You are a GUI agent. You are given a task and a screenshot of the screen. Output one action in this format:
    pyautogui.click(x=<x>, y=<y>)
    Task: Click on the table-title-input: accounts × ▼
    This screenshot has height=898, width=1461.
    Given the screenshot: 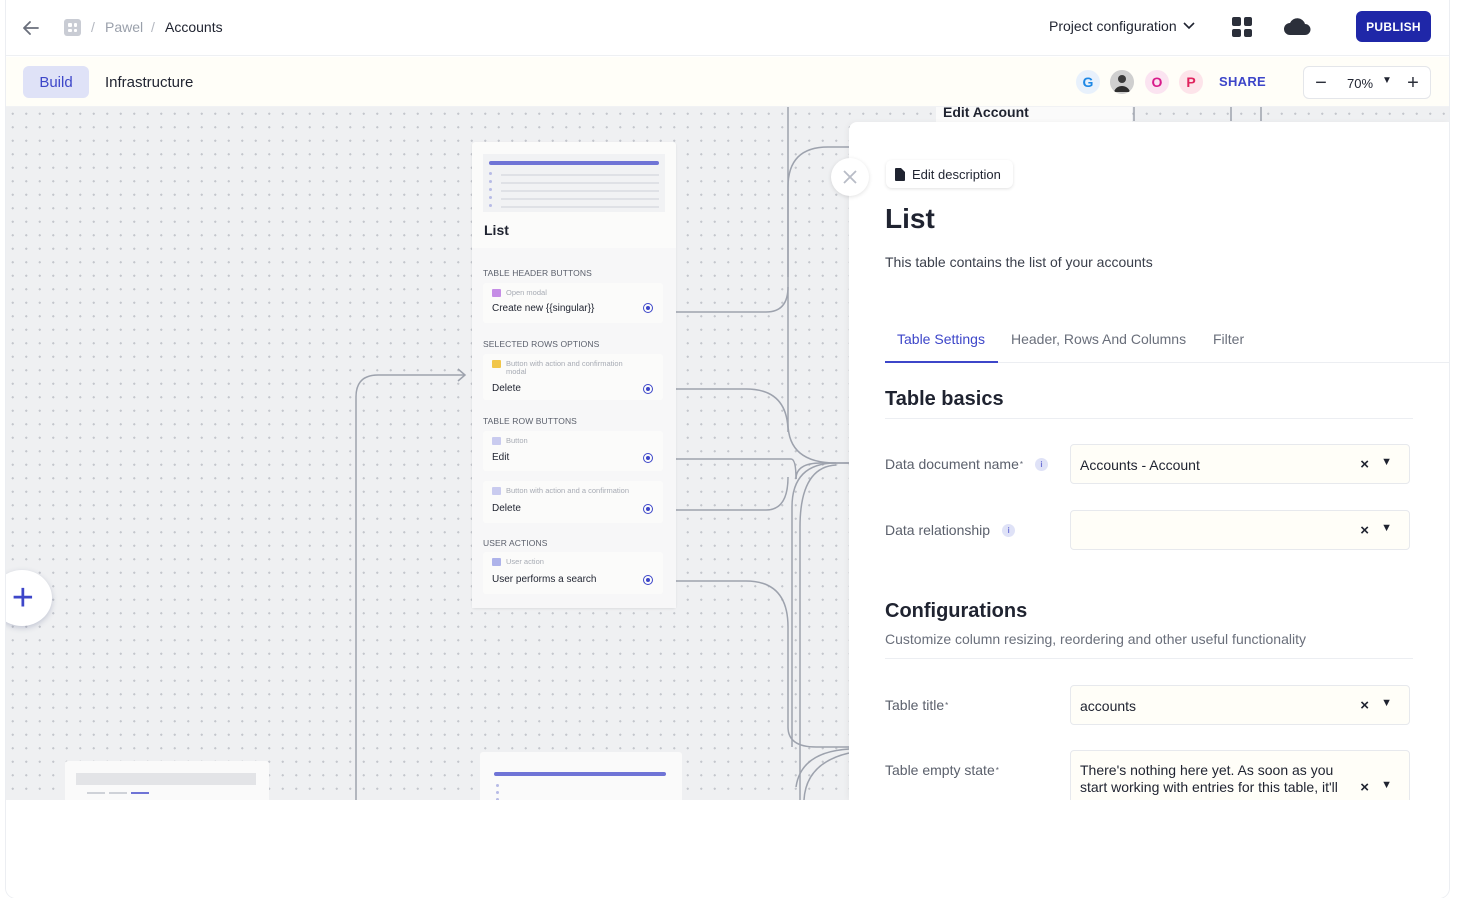 What is the action you would take?
    pyautogui.click(x=1240, y=705)
    